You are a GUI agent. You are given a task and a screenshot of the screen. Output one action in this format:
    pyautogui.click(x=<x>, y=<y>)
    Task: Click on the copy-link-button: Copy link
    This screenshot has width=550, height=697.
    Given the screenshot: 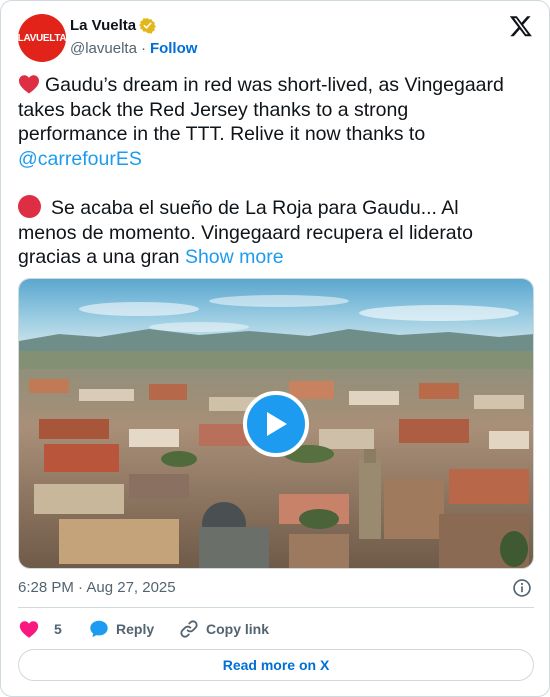 What is the action you would take?
    pyautogui.click(x=223, y=629)
    